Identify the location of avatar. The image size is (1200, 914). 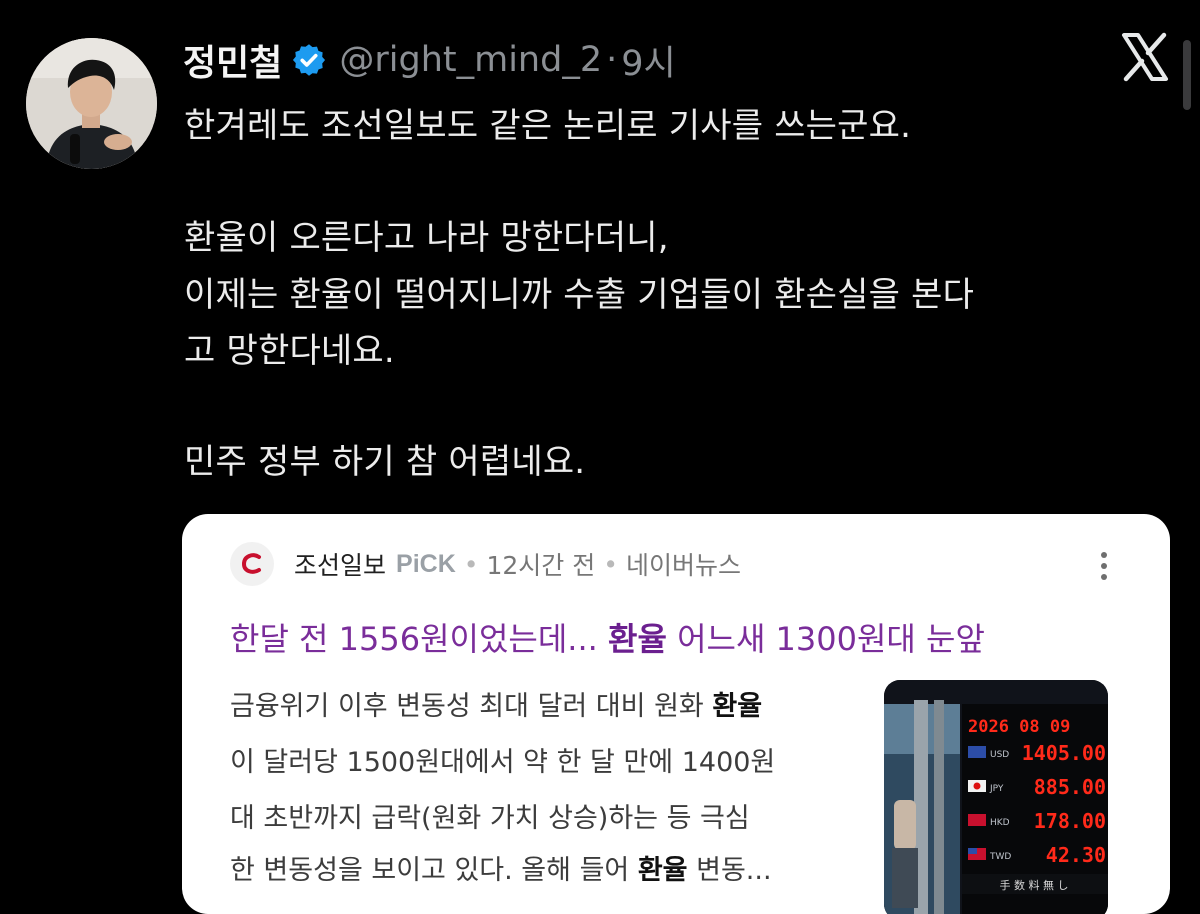
(91, 103).